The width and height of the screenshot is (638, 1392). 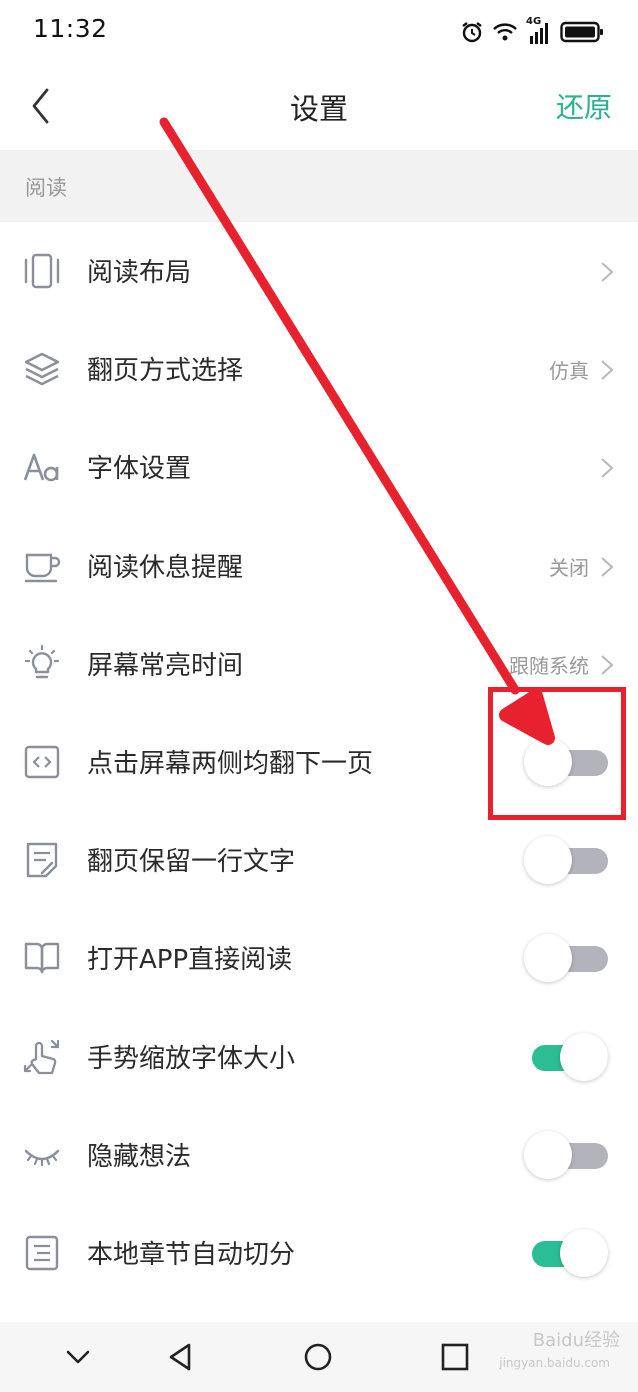 I want to click on bulb-icon, so click(x=42, y=661).